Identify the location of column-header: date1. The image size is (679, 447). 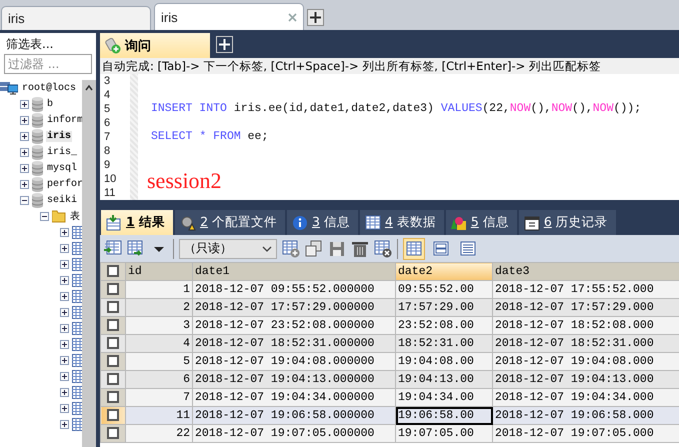
(294, 271).